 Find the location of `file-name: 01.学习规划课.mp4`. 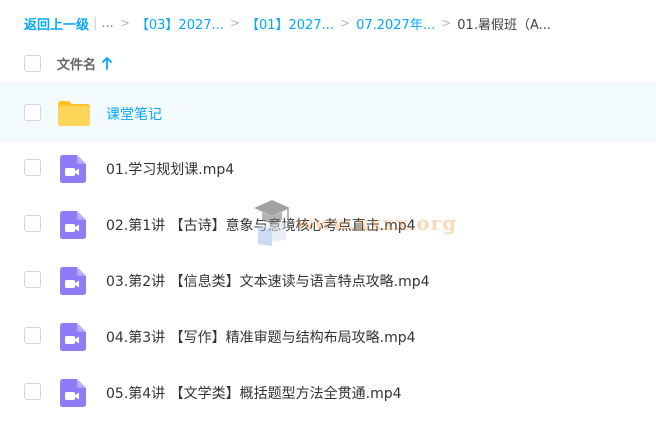

file-name: 01.学习规划课.mp4 is located at coordinates (170, 169).